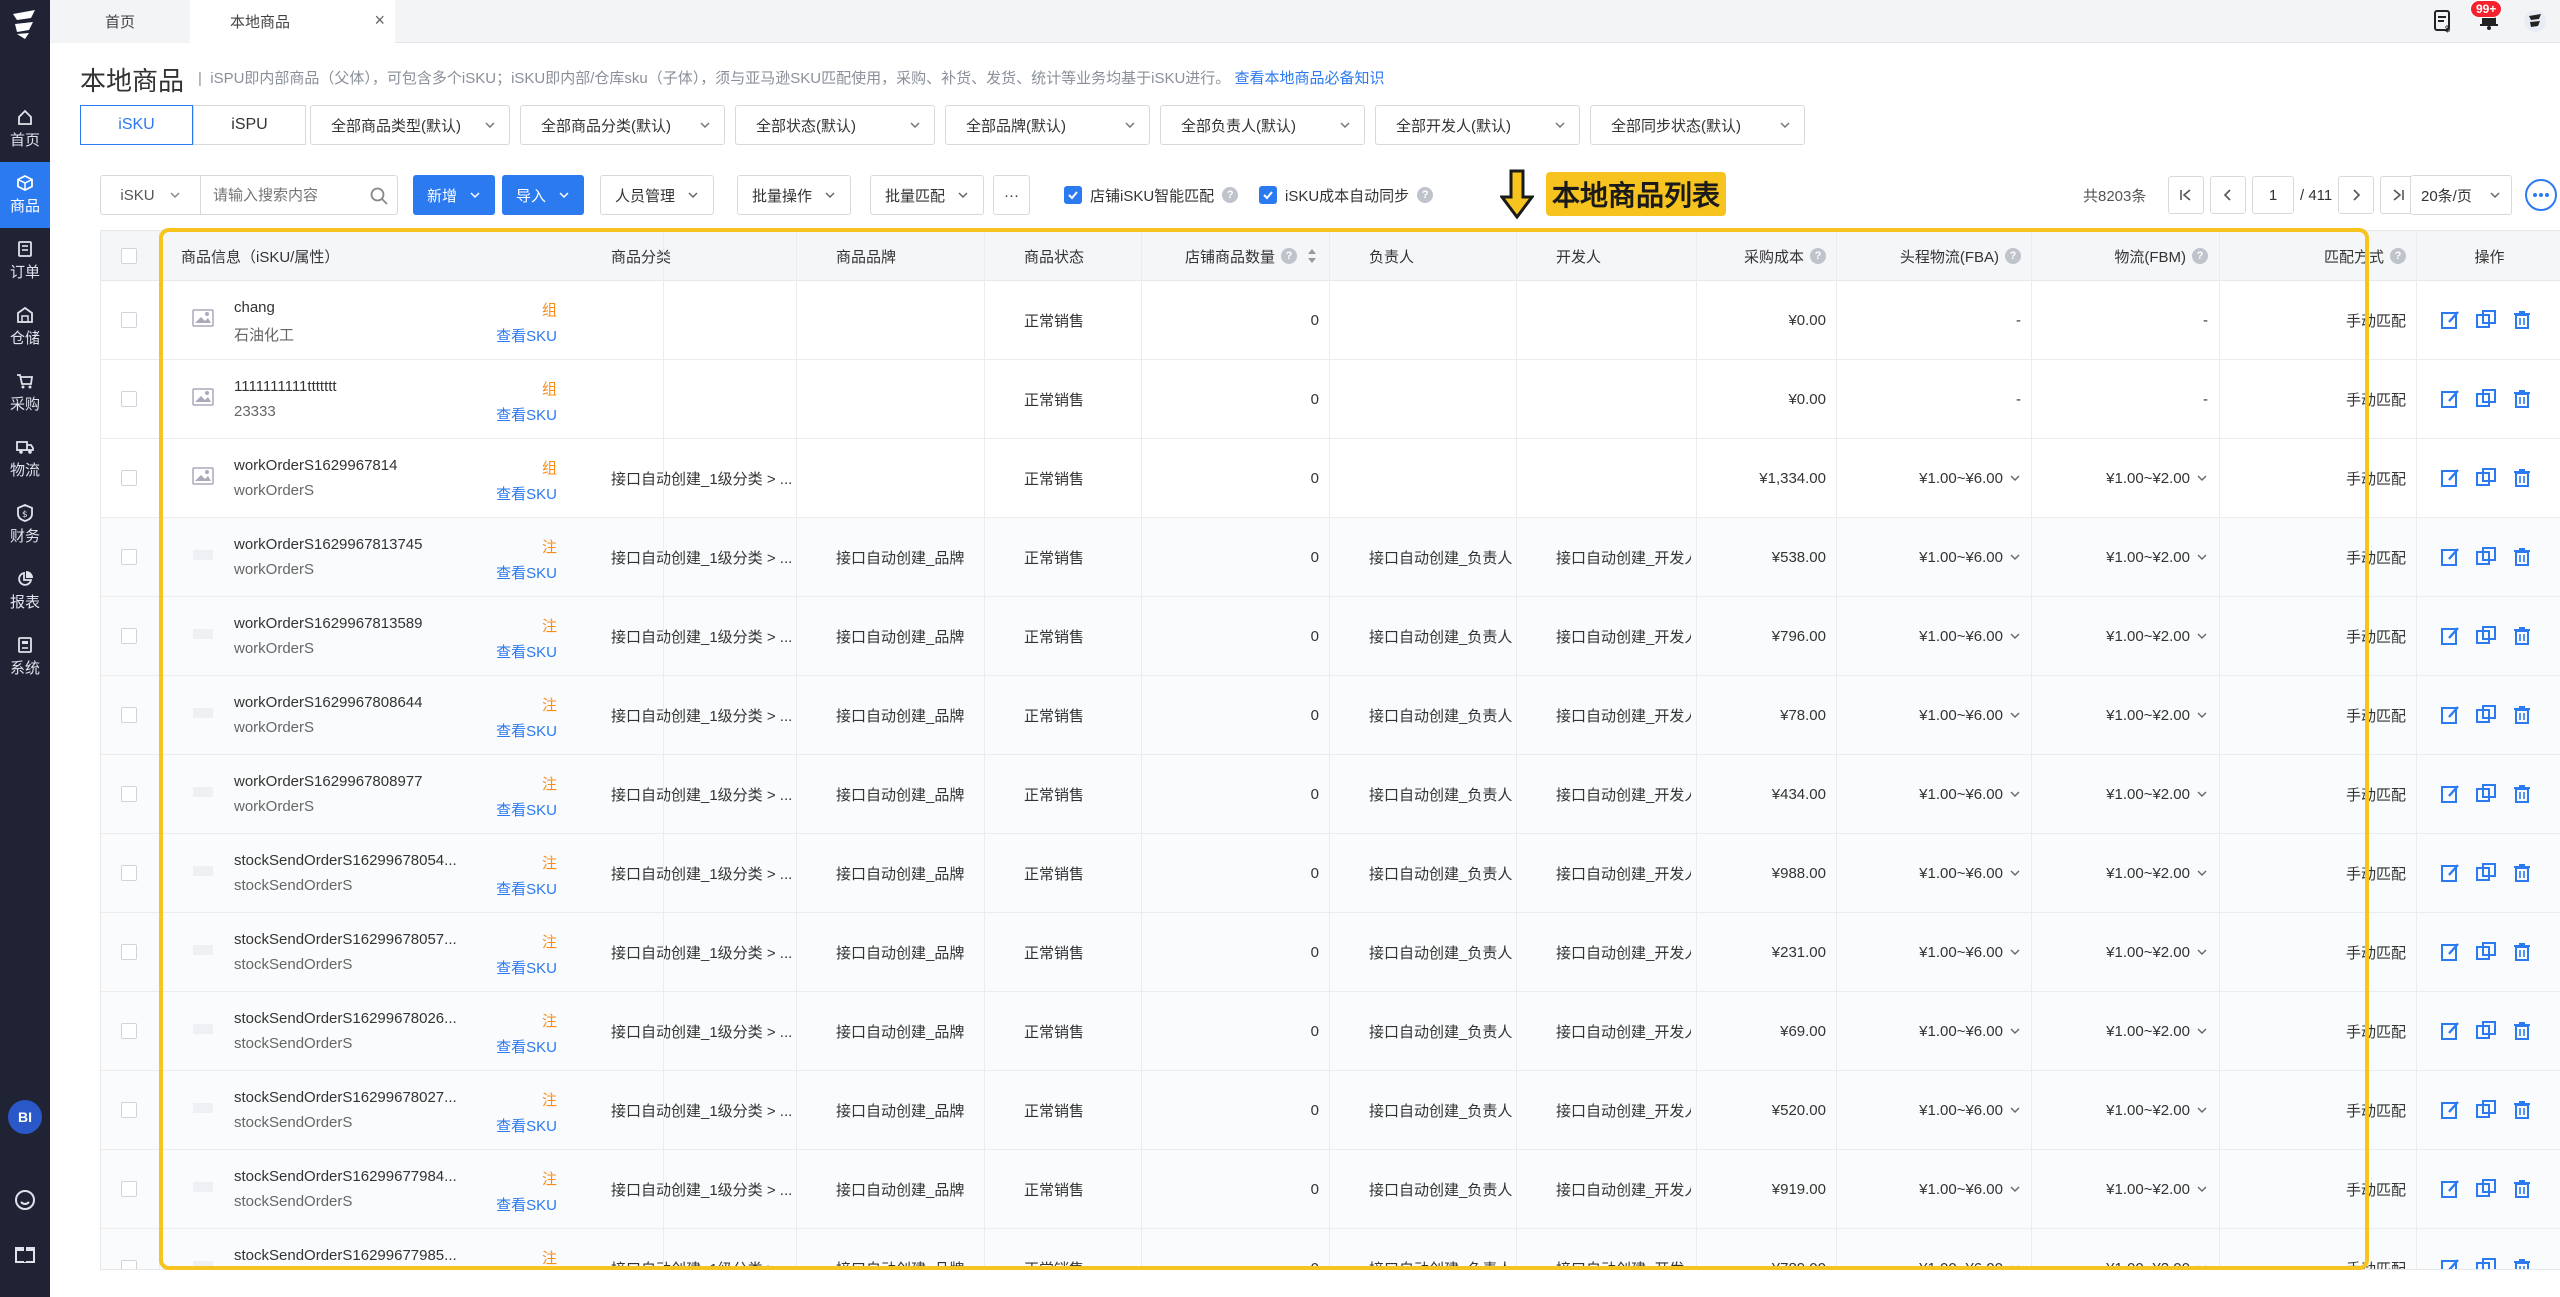 This screenshot has width=2560, height=1297. Describe the element at coordinates (2443, 21) in the screenshot. I see `task-list-icon: $` at that location.